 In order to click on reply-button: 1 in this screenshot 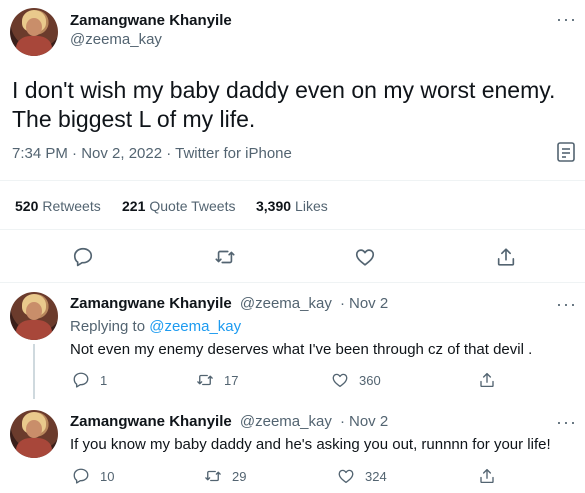, I will do `click(89, 380)`.